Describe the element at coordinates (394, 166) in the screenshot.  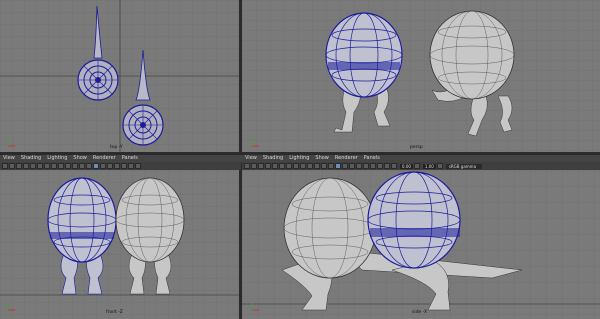
I see `exposure-icon` at that location.